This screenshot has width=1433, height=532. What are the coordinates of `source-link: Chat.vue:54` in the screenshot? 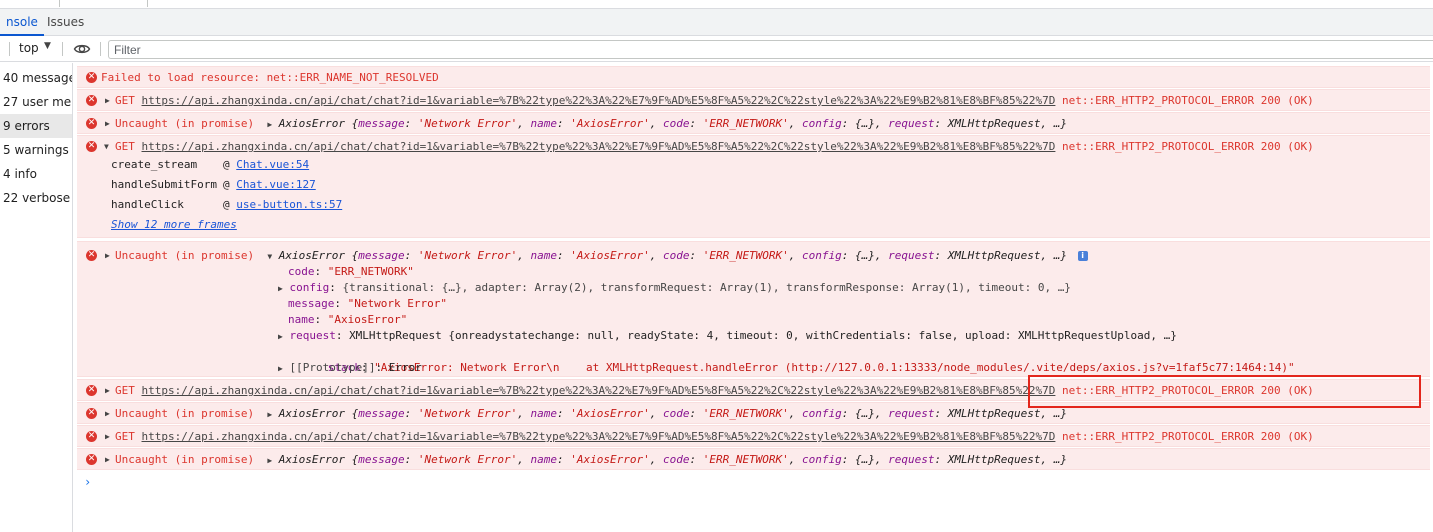 It's located at (272, 164).